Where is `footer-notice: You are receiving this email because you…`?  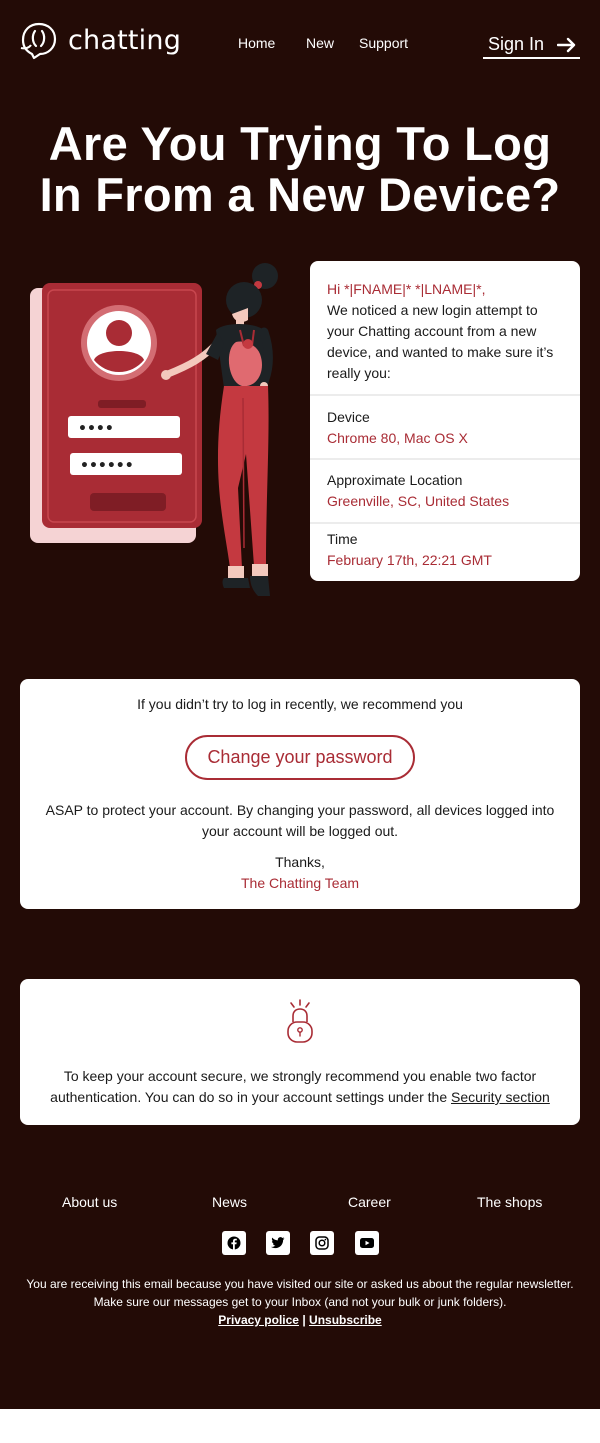 footer-notice: You are receiving this email because you… is located at coordinates (300, 1293).